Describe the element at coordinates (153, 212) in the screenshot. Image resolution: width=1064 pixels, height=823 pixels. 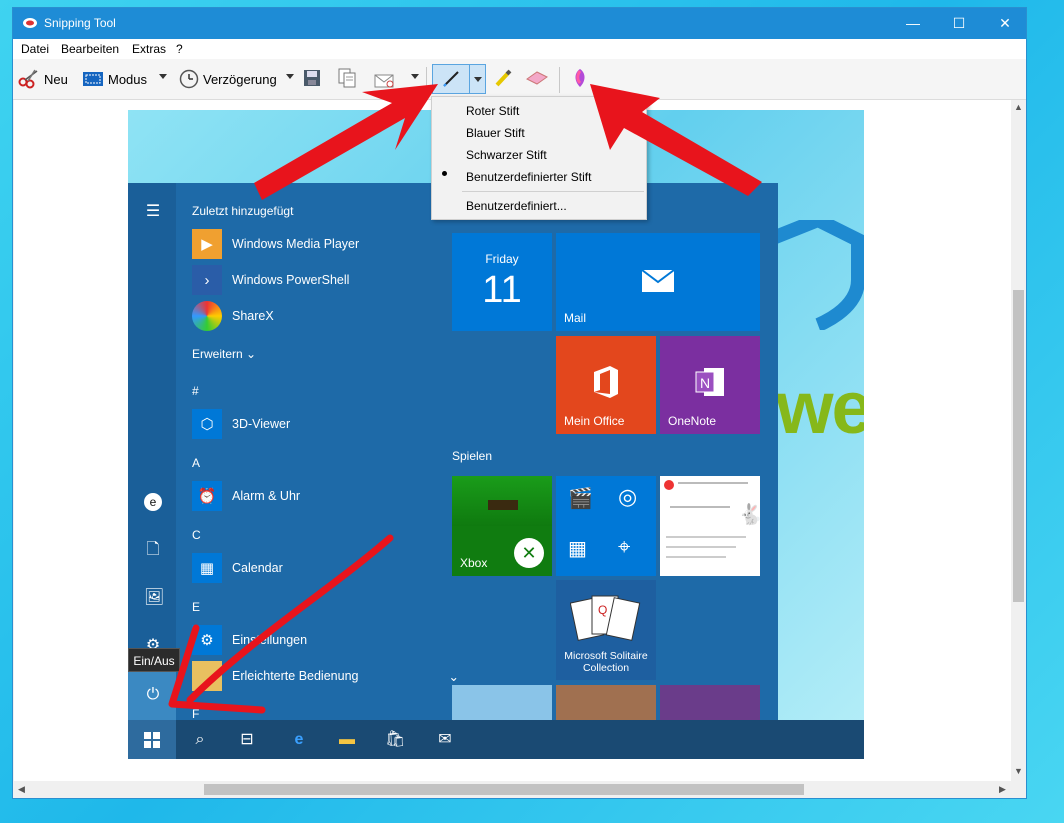
I see `hamburger-icon: ☰` at that location.